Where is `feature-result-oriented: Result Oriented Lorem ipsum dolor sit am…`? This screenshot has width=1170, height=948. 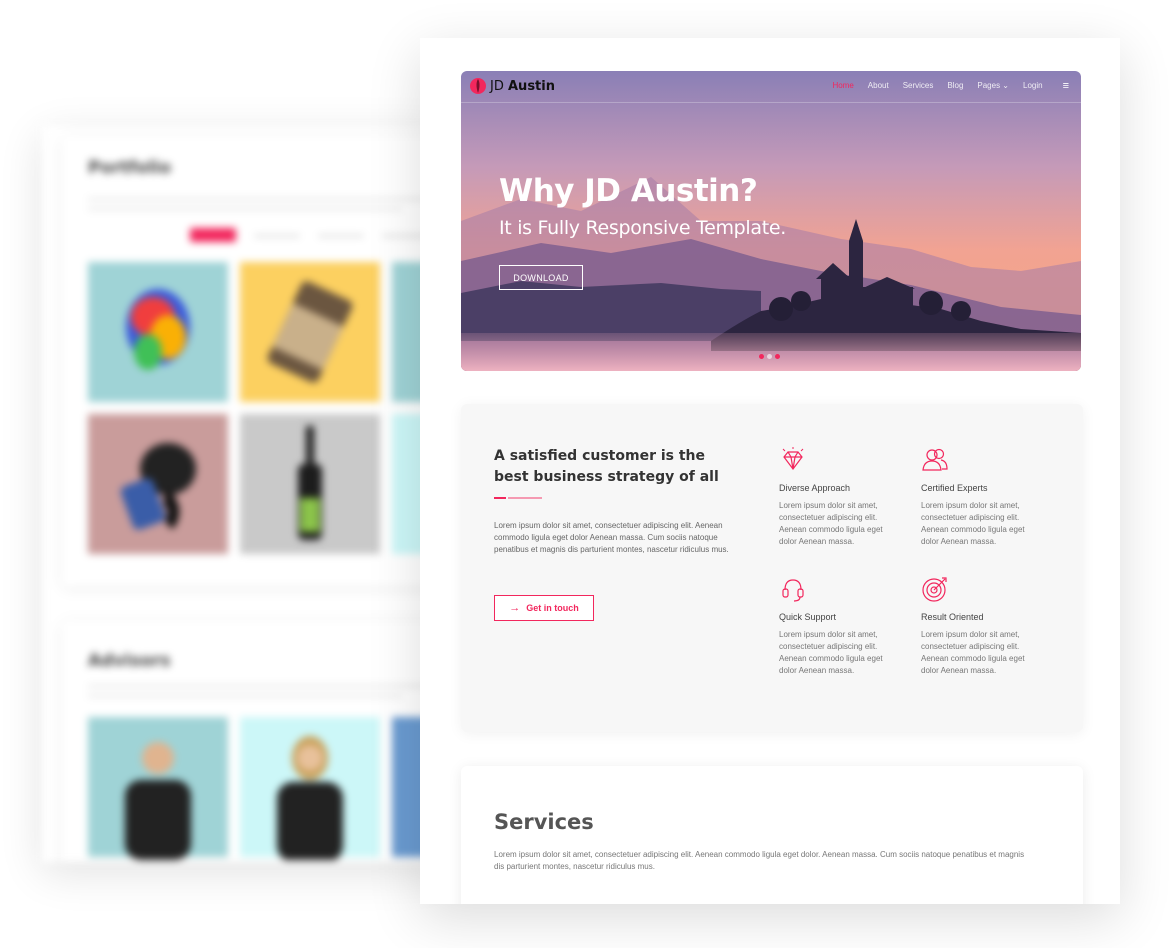 feature-result-oriented: Result Oriented Lorem ipsum dolor sit am… is located at coordinates (981, 626).